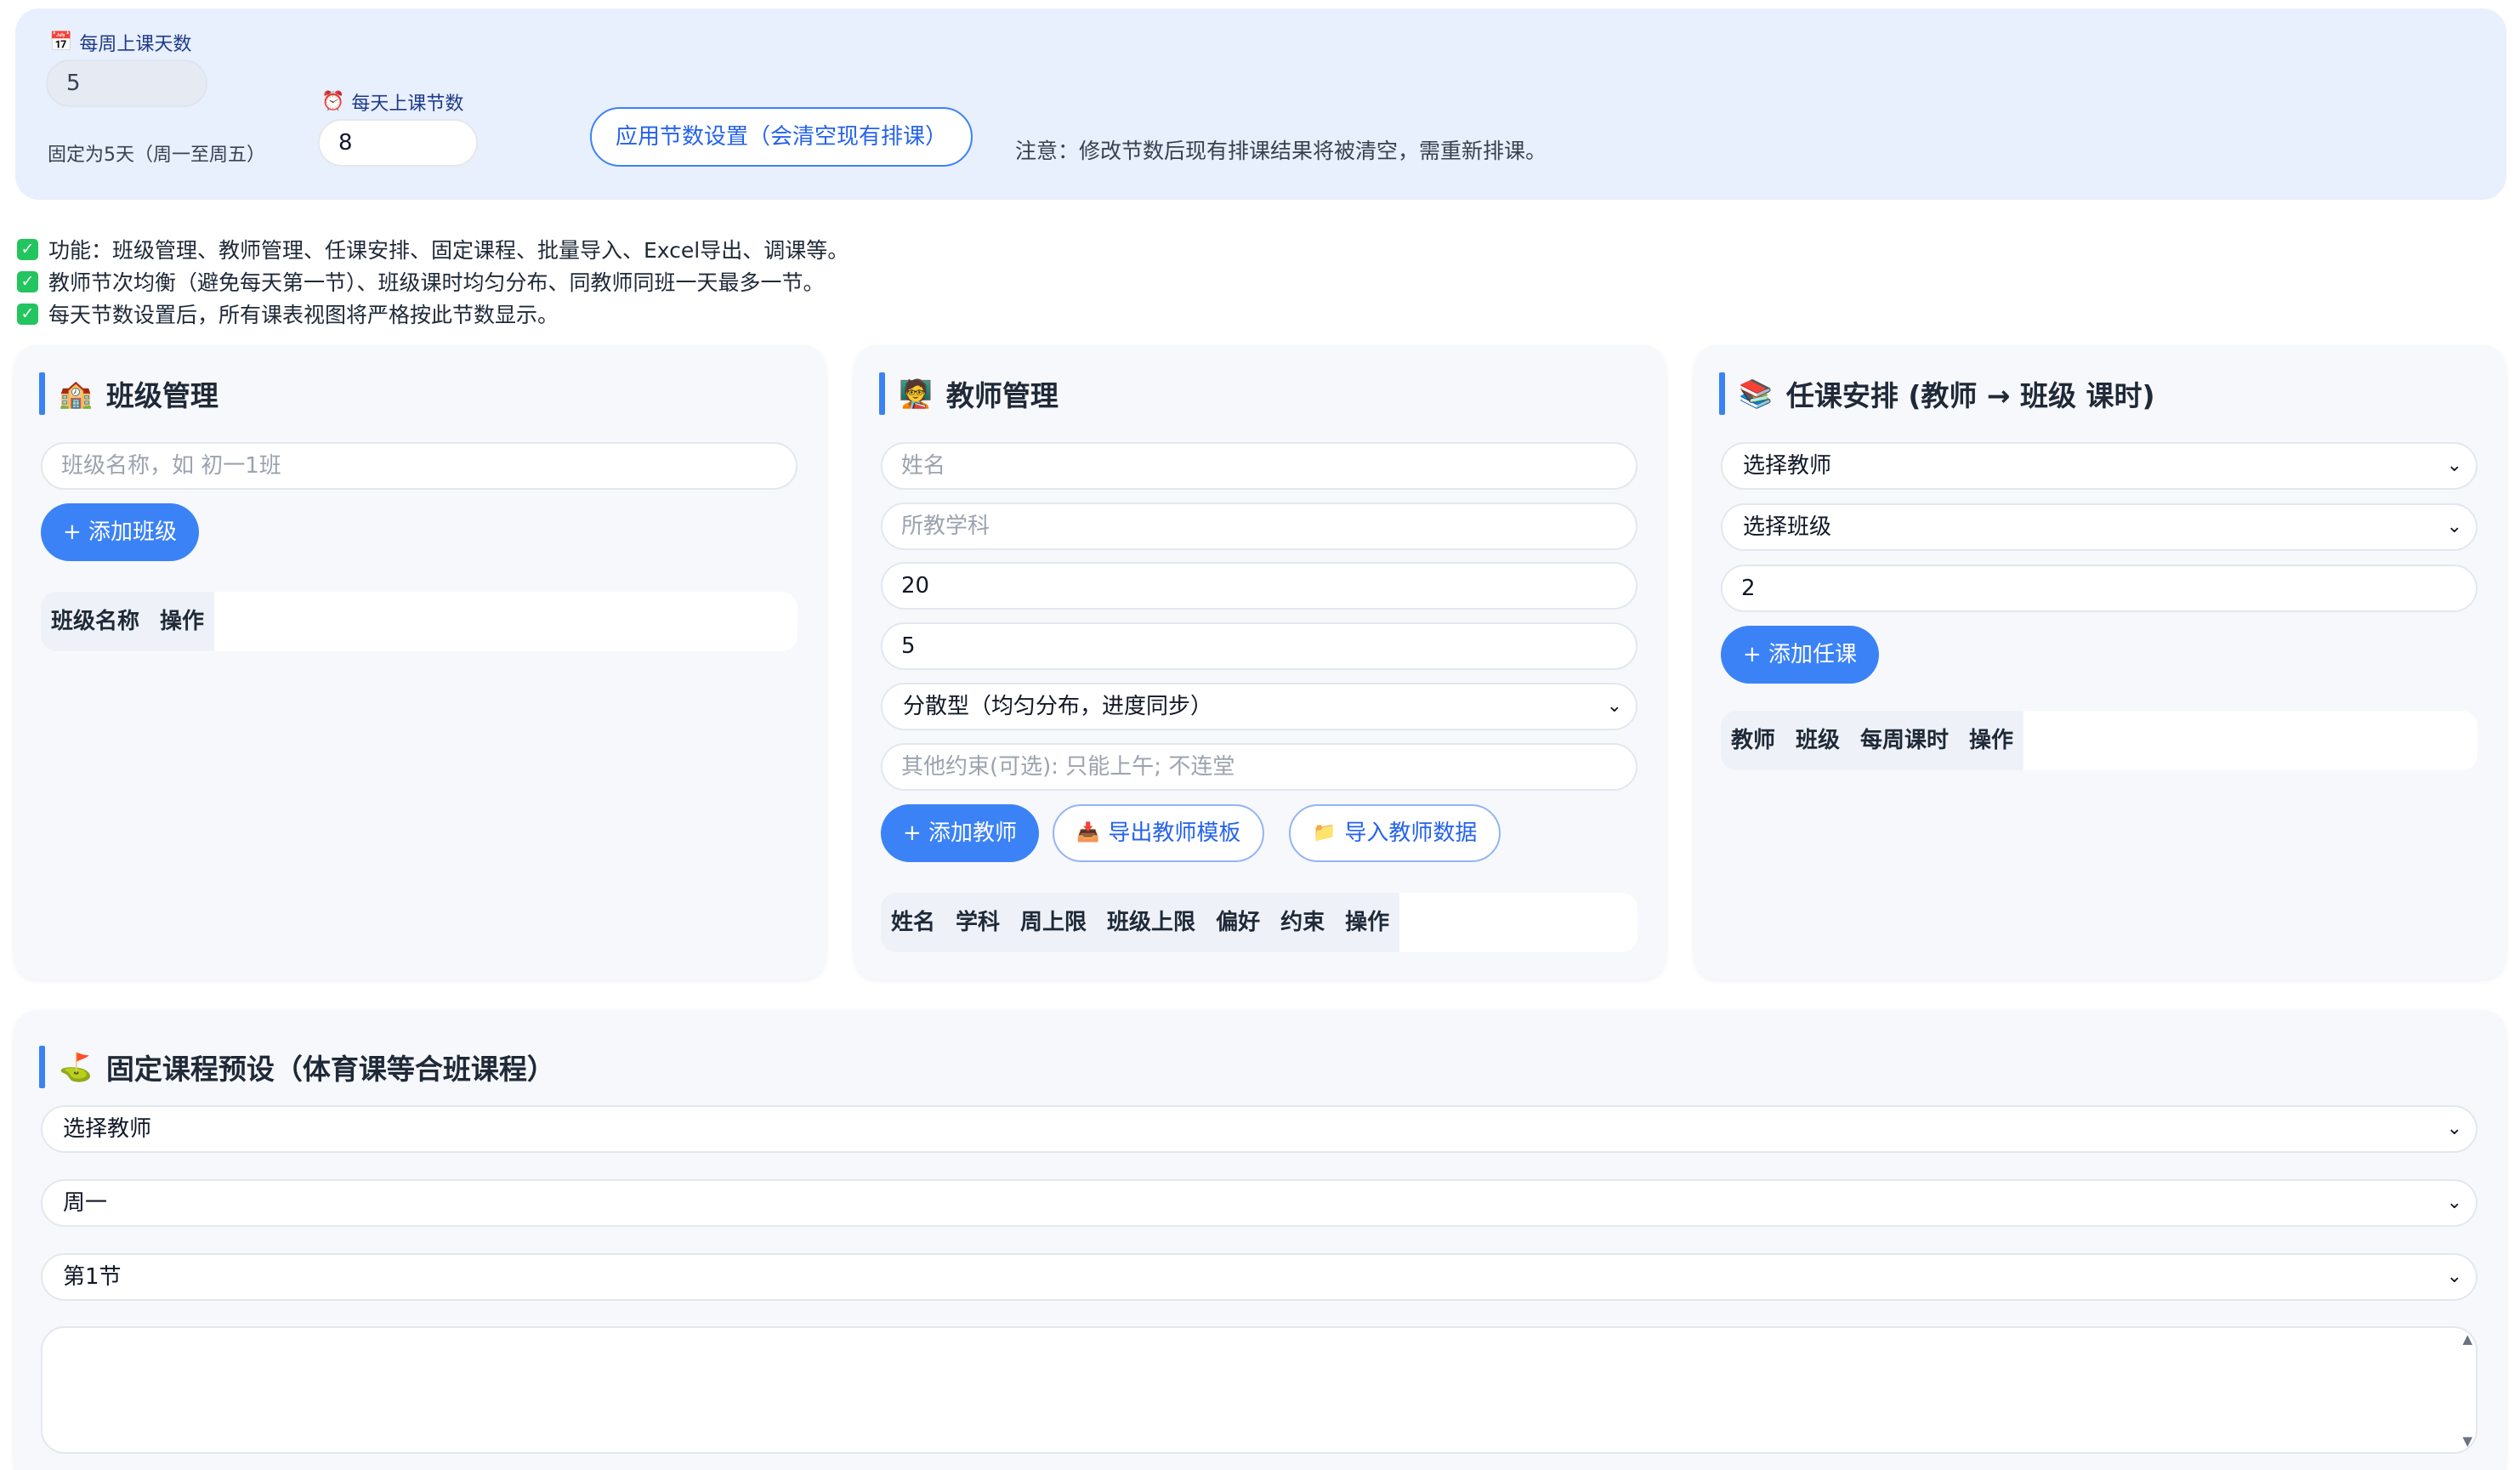 This screenshot has width=2520, height=1470. What do you see at coordinates (419, 466) in the screenshot?
I see `class-name-input: 班级名称，如 初一1班` at bounding box center [419, 466].